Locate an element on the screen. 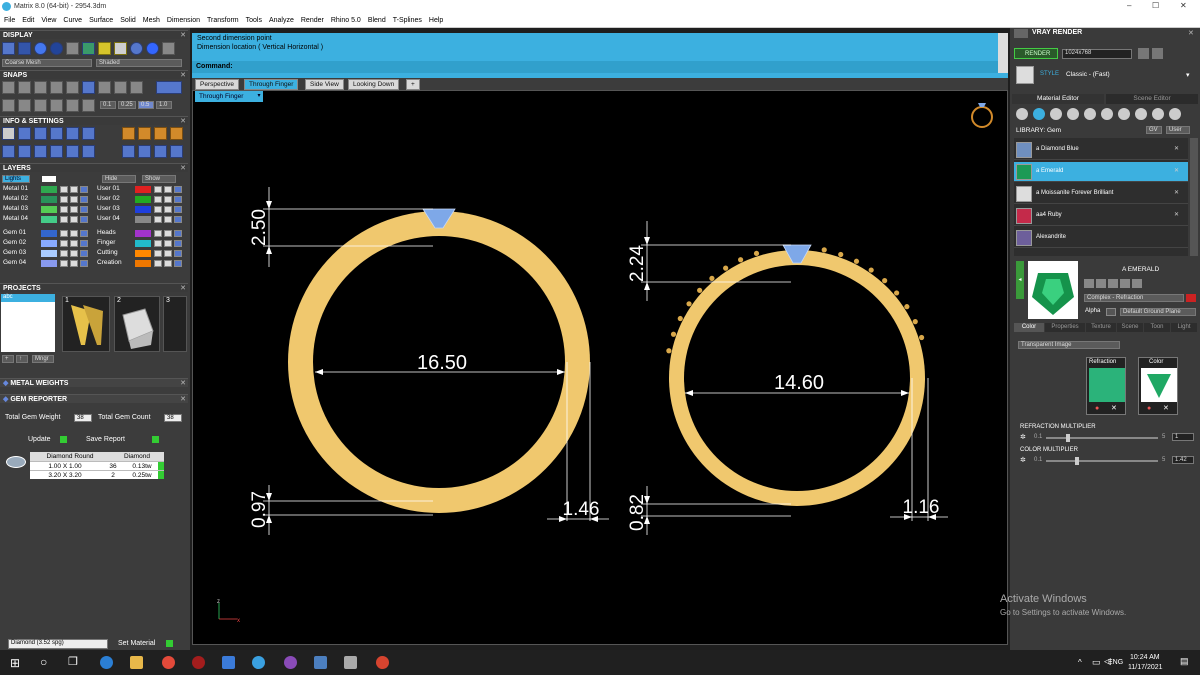 The width and height of the screenshot is (1200, 675). remove-material-icon: ✕ is located at coordinates (1176, 214).